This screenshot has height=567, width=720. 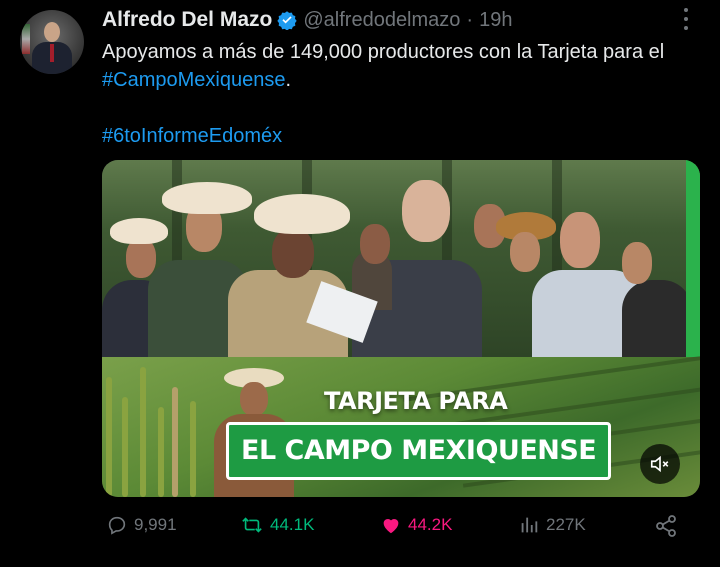 What do you see at coordinates (187, 20) in the screenshot?
I see `author-name: Alfredo Del Mazo` at bounding box center [187, 20].